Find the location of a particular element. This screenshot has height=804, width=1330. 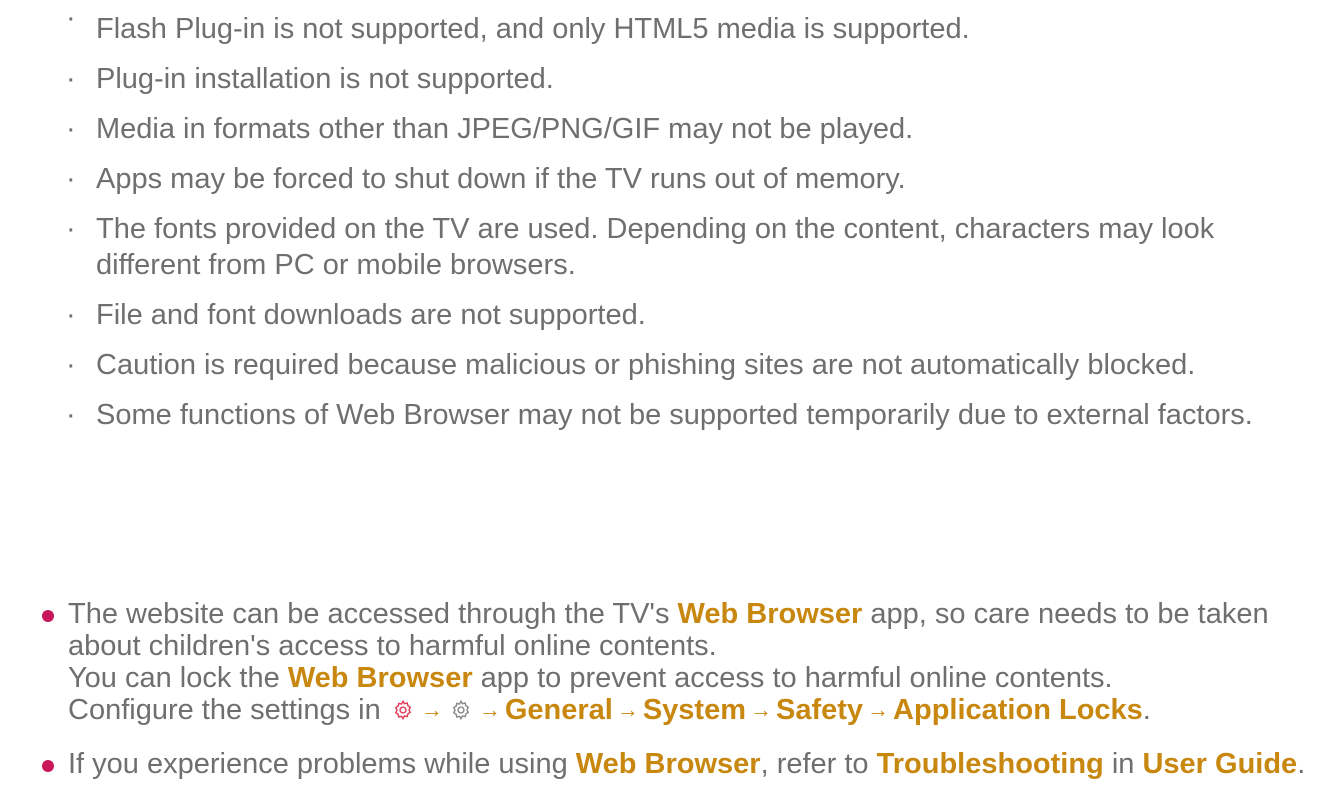

troubleshooting-link: Troubleshooting is located at coordinates (990, 764).